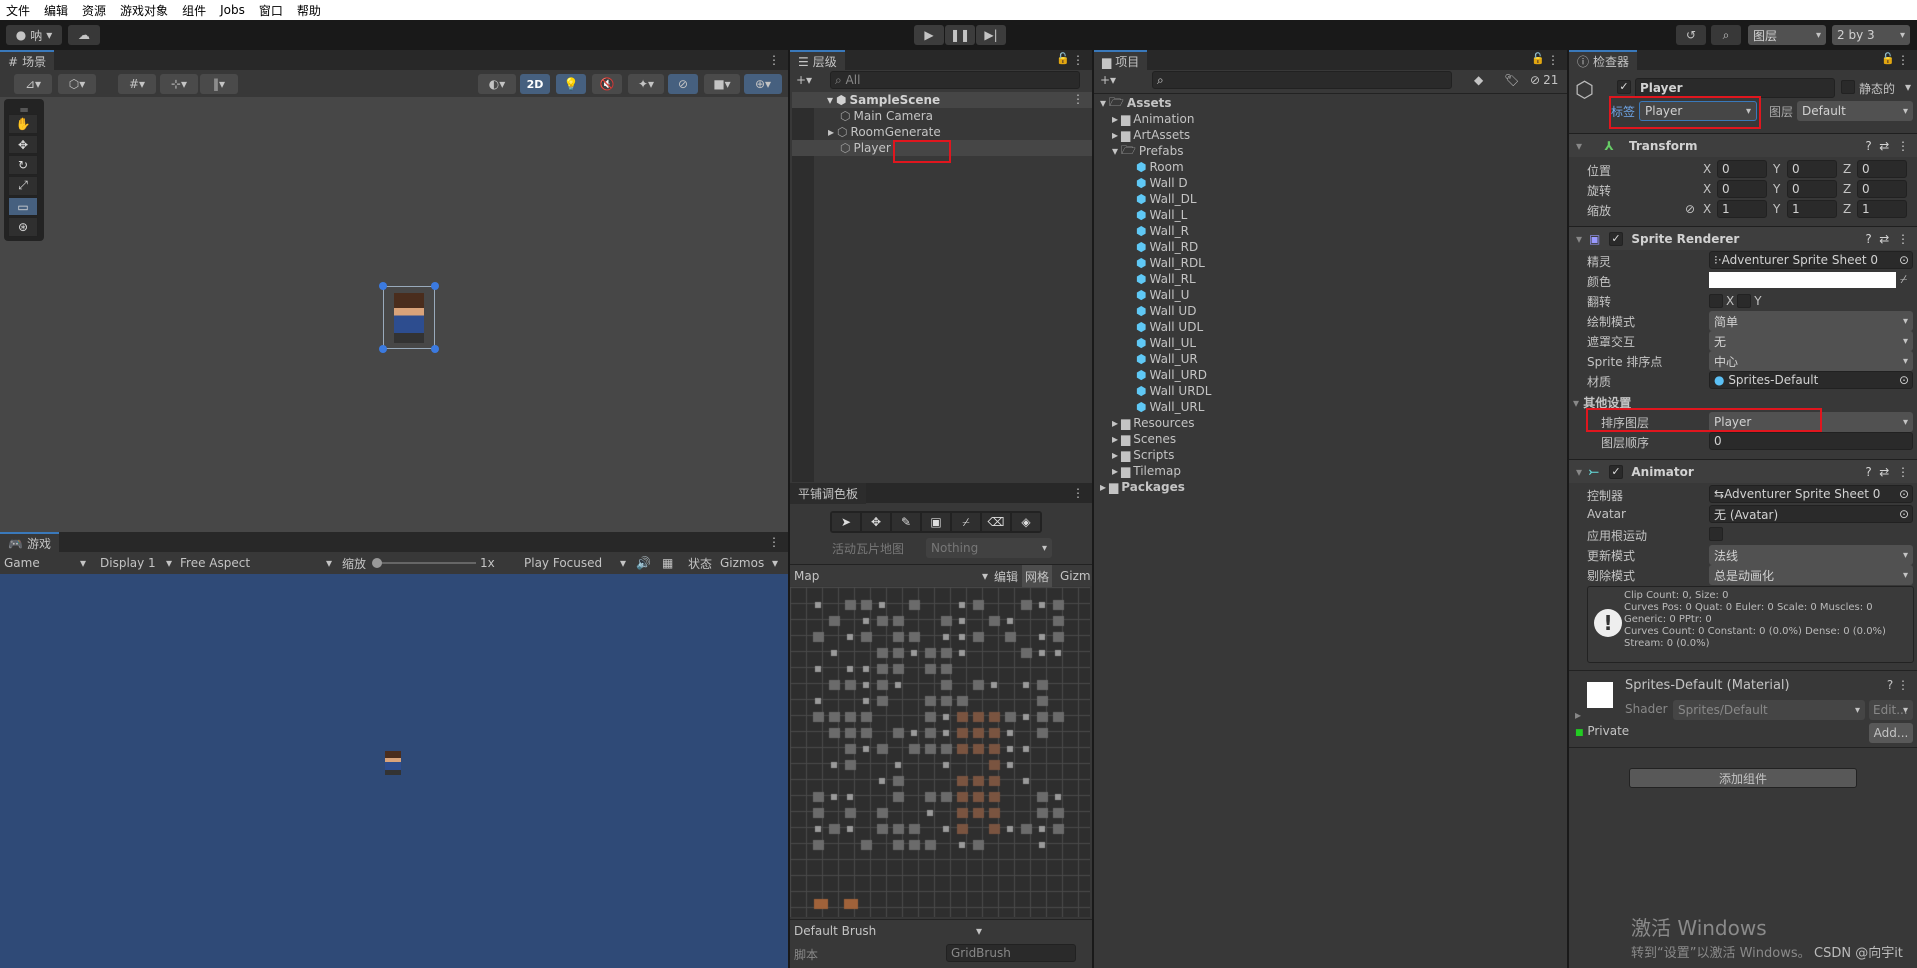 This screenshot has width=1917, height=968. Describe the element at coordinates (1787, 35) in the screenshot. I see `layers-dropdown: 图层` at that location.